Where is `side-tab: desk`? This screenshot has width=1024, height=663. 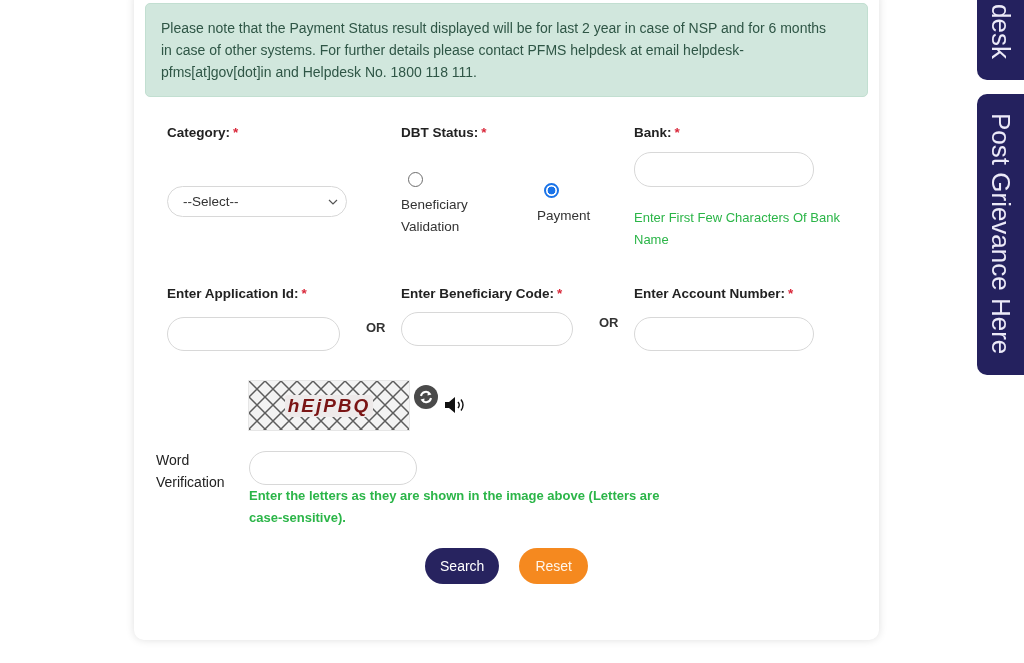
side-tab: desk is located at coordinates (1000, 40).